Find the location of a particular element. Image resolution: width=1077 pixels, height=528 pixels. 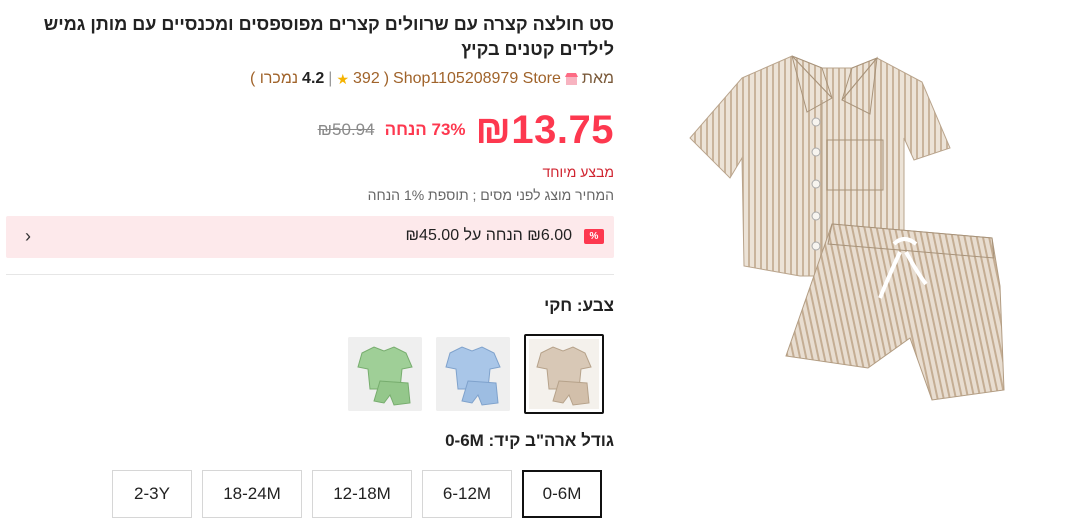

tax-note: המחיר מוצג לפני מסים ; תוספת 1% הנחה is located at coordinates (490, 195).